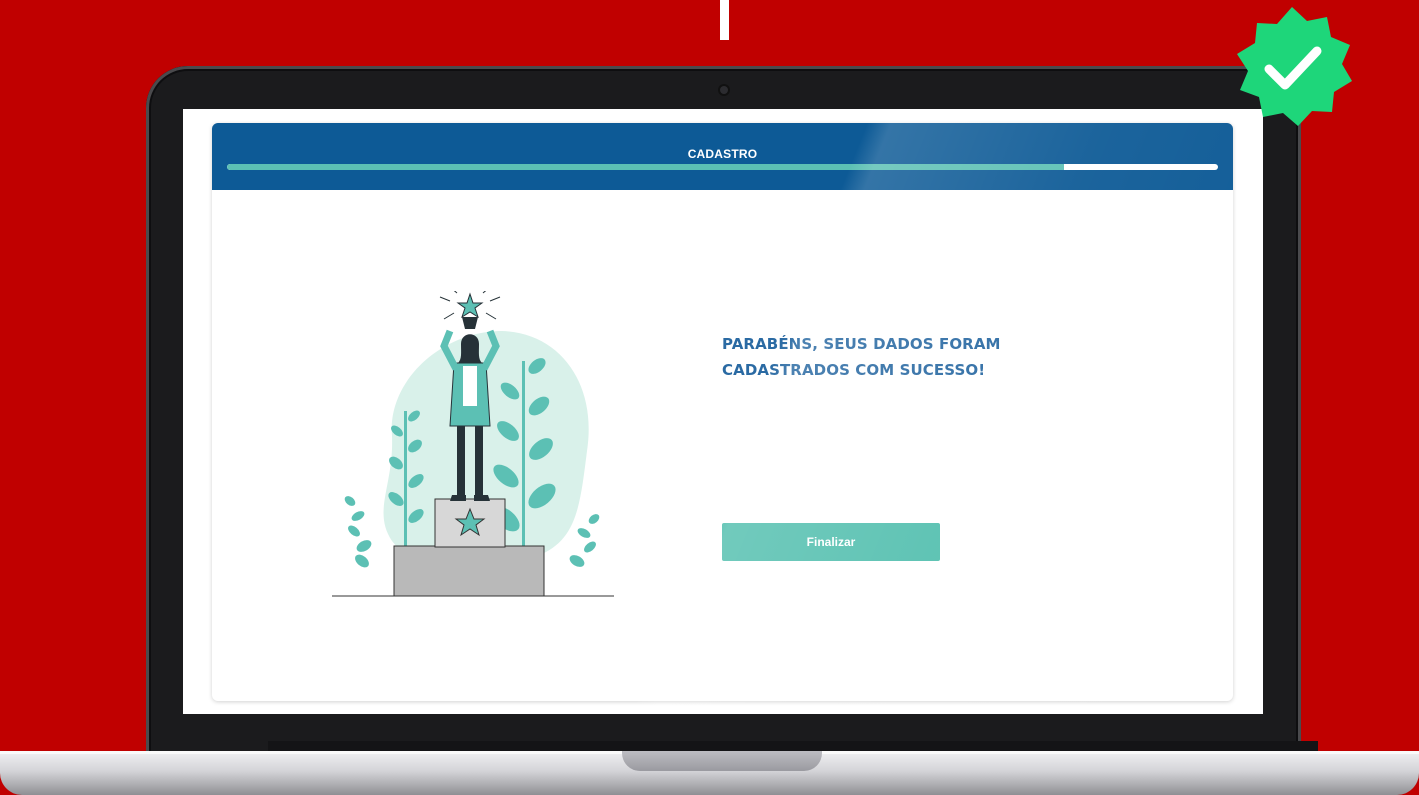 Image resolution: width=1419 pixels, height=795 pixels. What do you see at coordinates (473, 444) in the screenshot?
I see `success-illustration` at bounding box center [473, 444].